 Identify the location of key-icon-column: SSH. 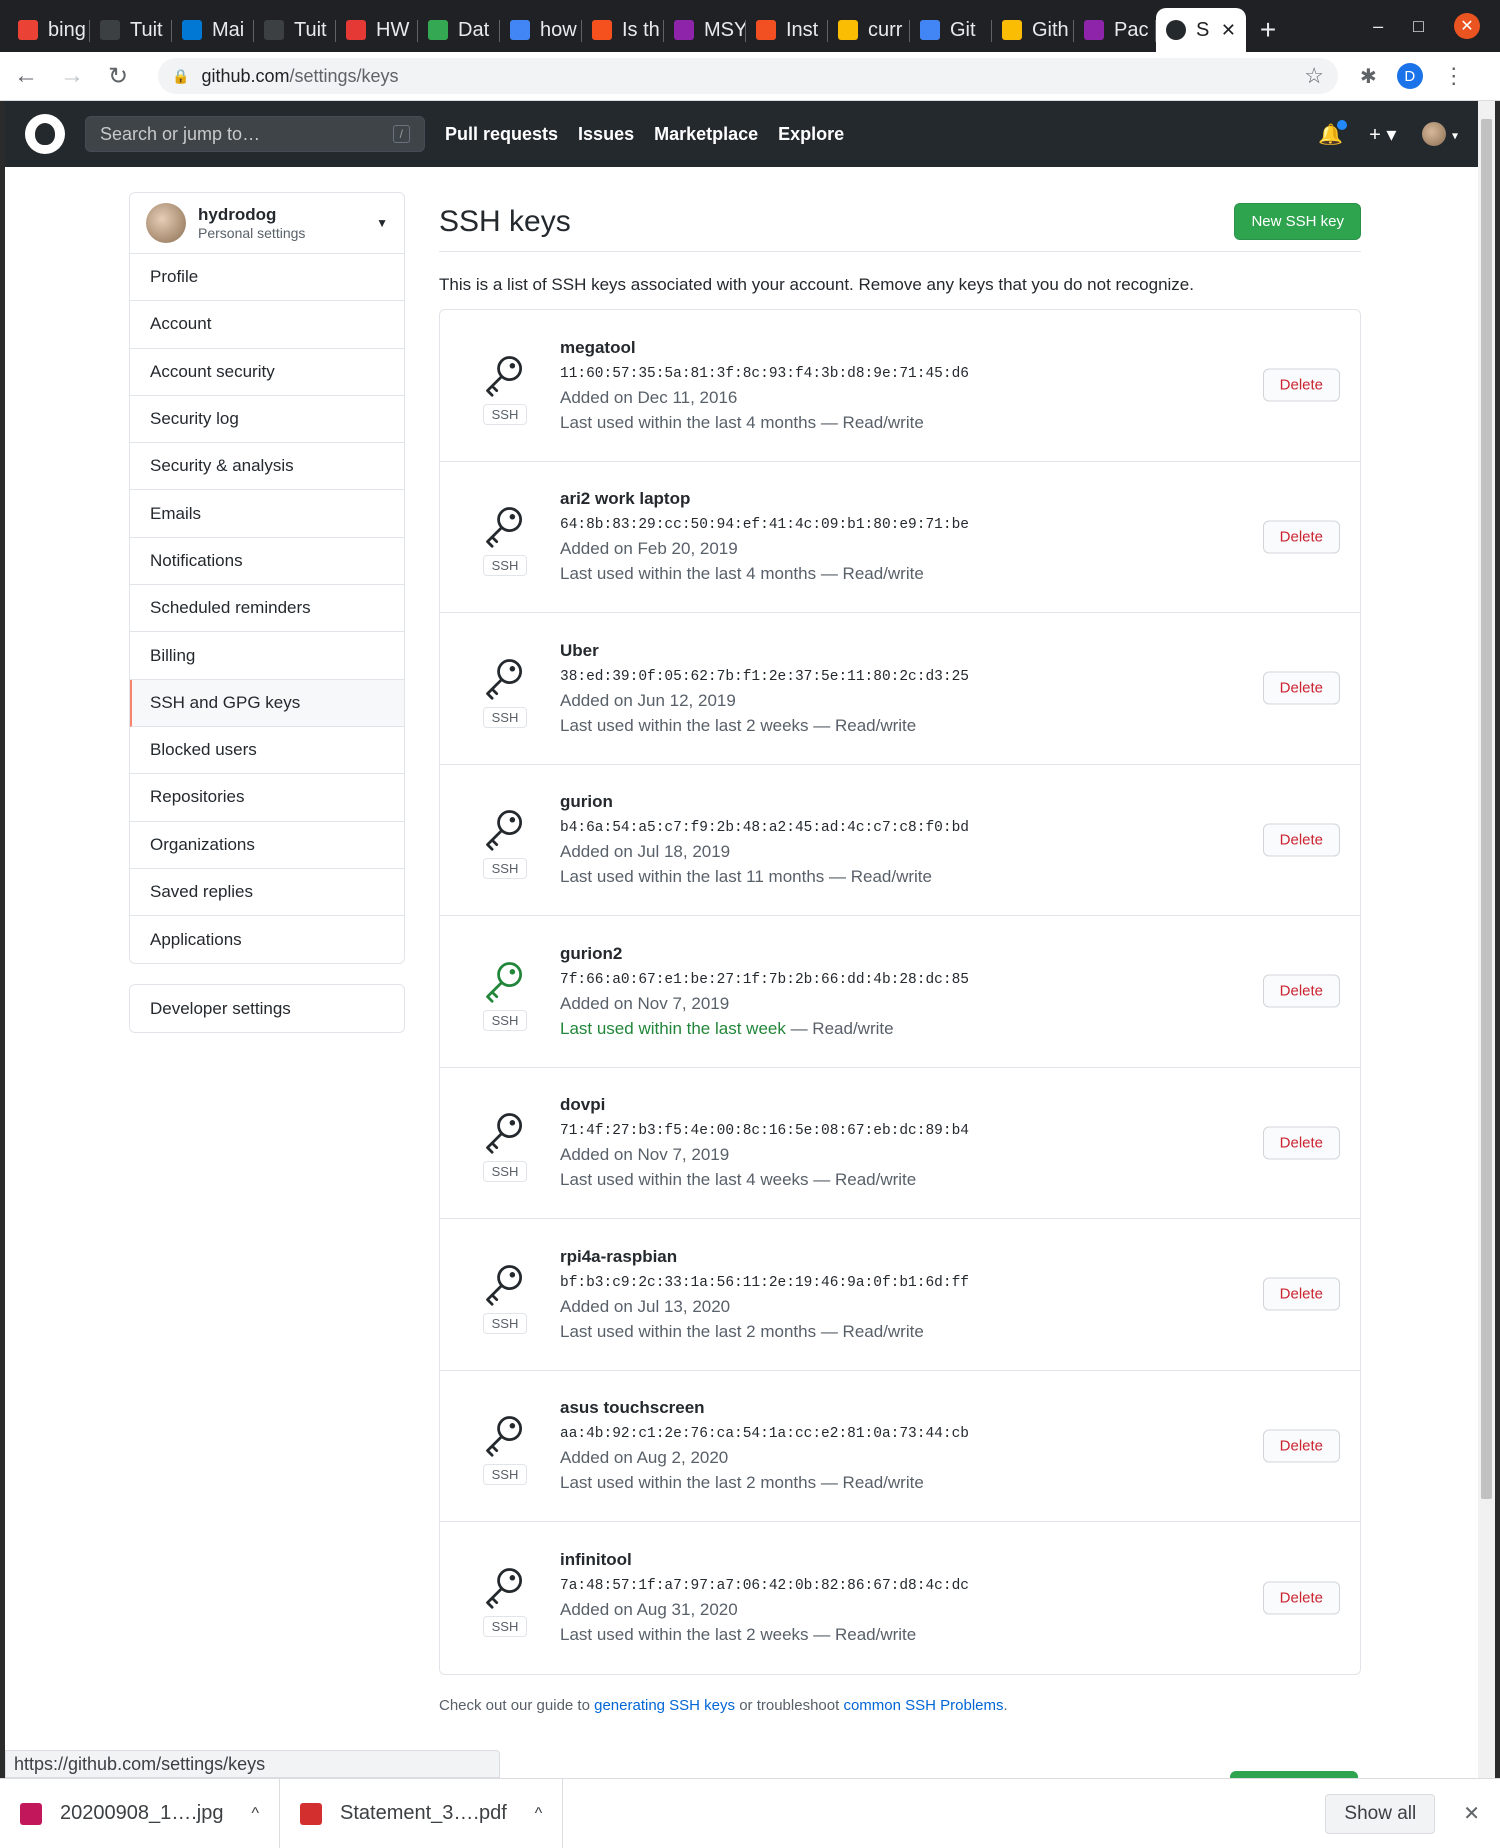
(505, 388).